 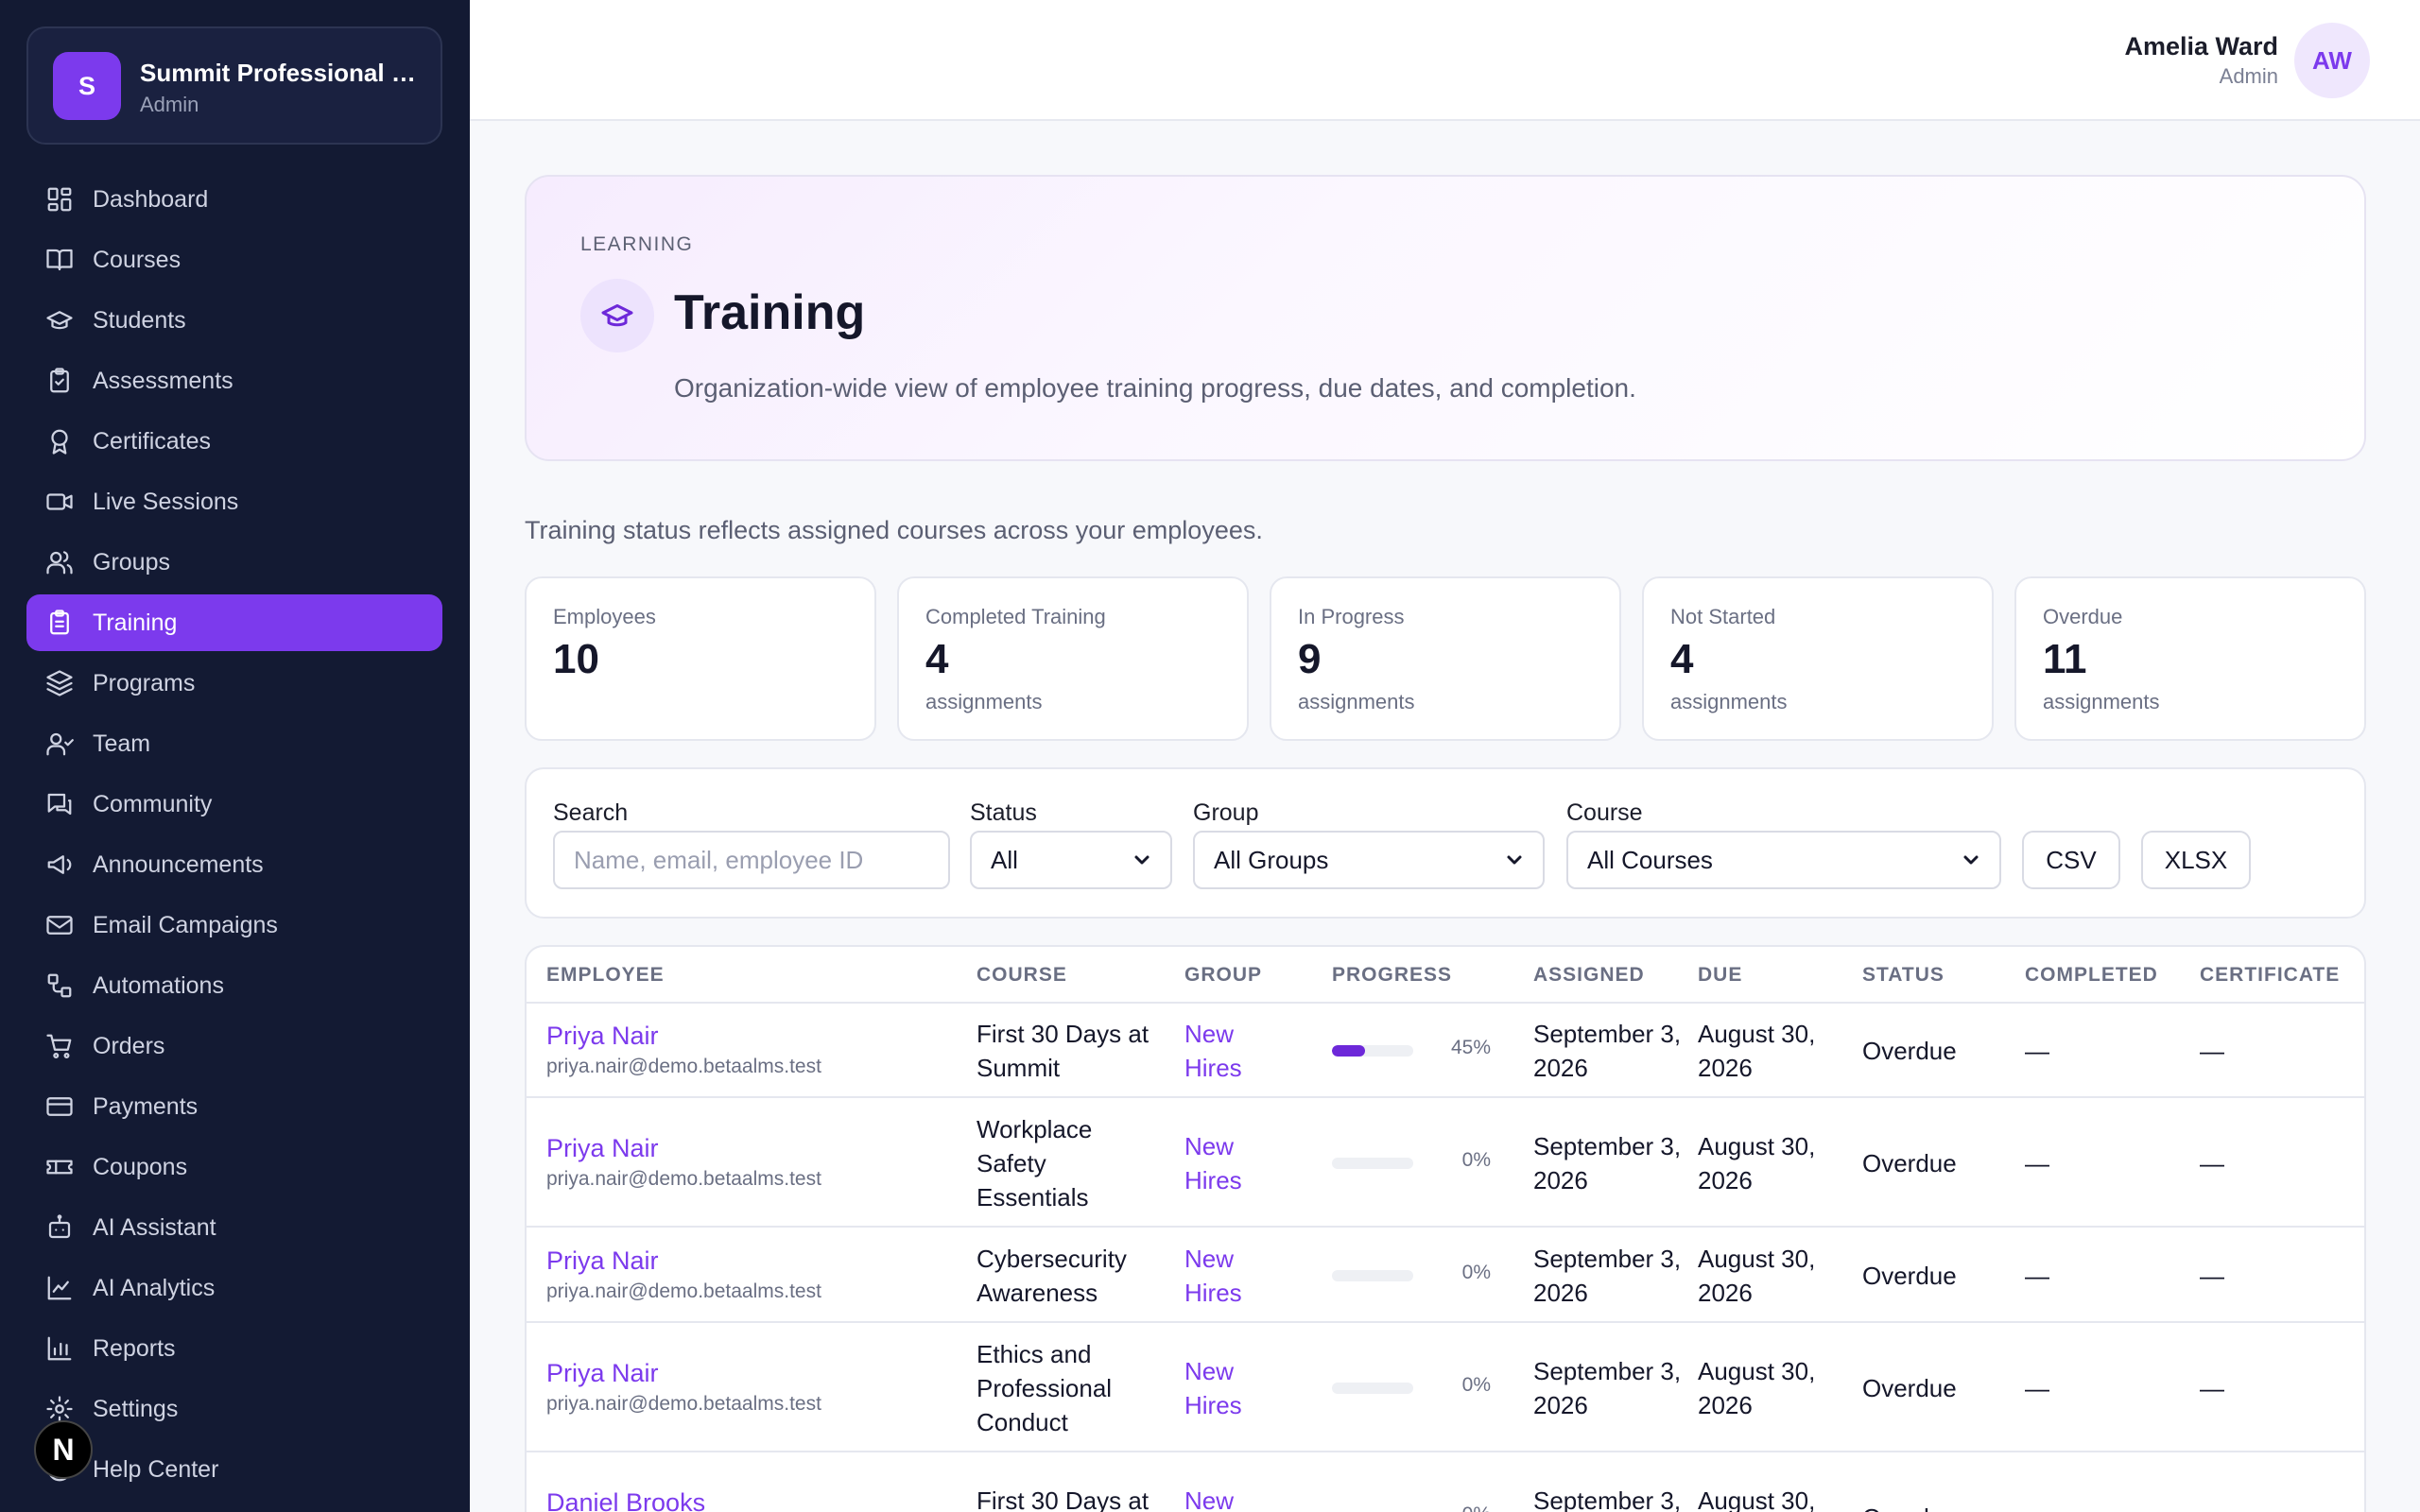 I want to click on sidebar-item-dashboard: Dashboard, so click(x=234, y=199).